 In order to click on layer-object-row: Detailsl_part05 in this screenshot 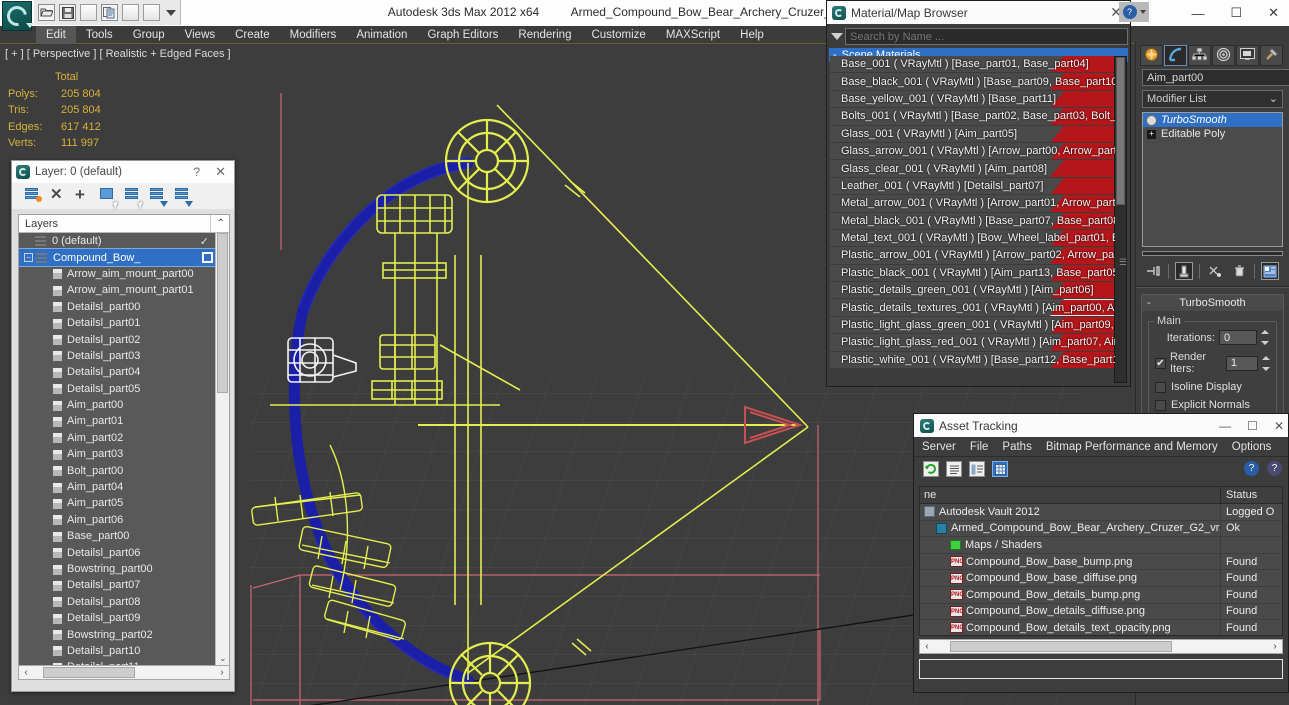, I will do `click(117, 389)`.